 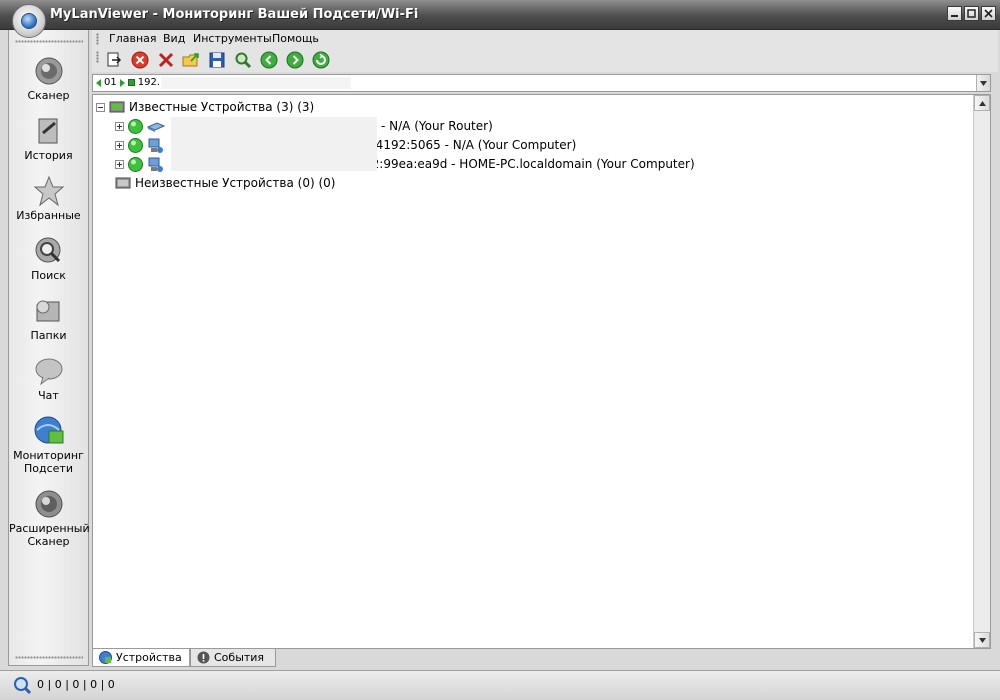 What do you see at coordinates (114, 60) in the screenshot?
I see `export-button` at bounding box center [114, 60].